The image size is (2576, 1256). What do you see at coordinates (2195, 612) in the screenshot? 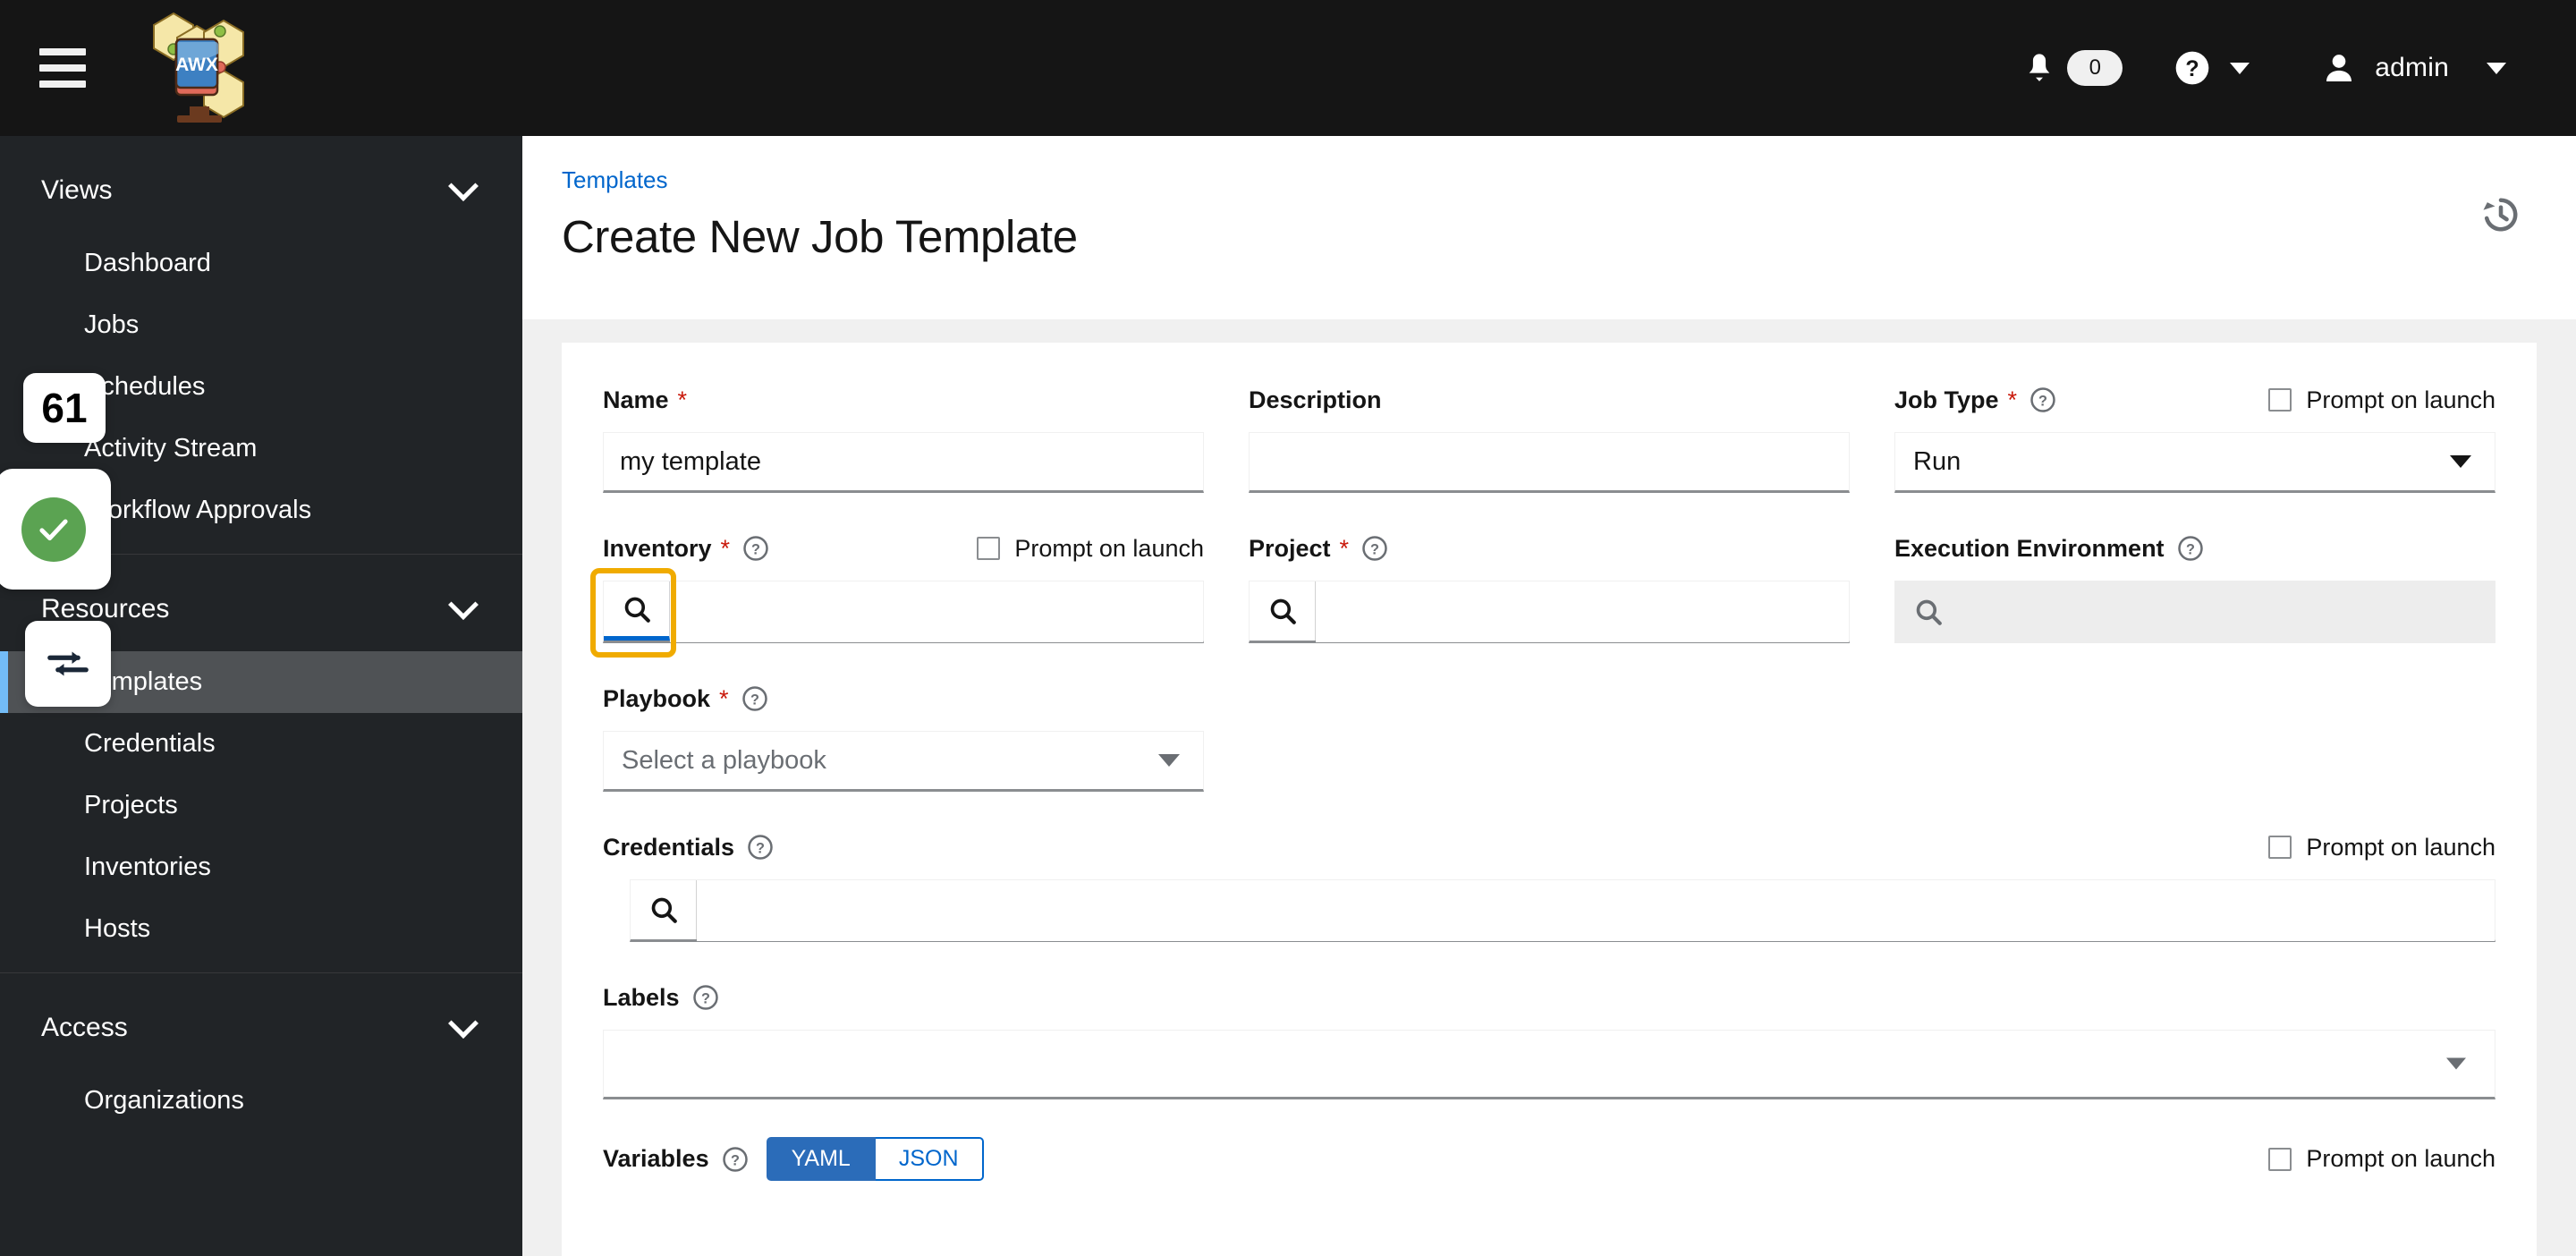
I see `execution-environment-lookup` at bounding box center [2195, 612].